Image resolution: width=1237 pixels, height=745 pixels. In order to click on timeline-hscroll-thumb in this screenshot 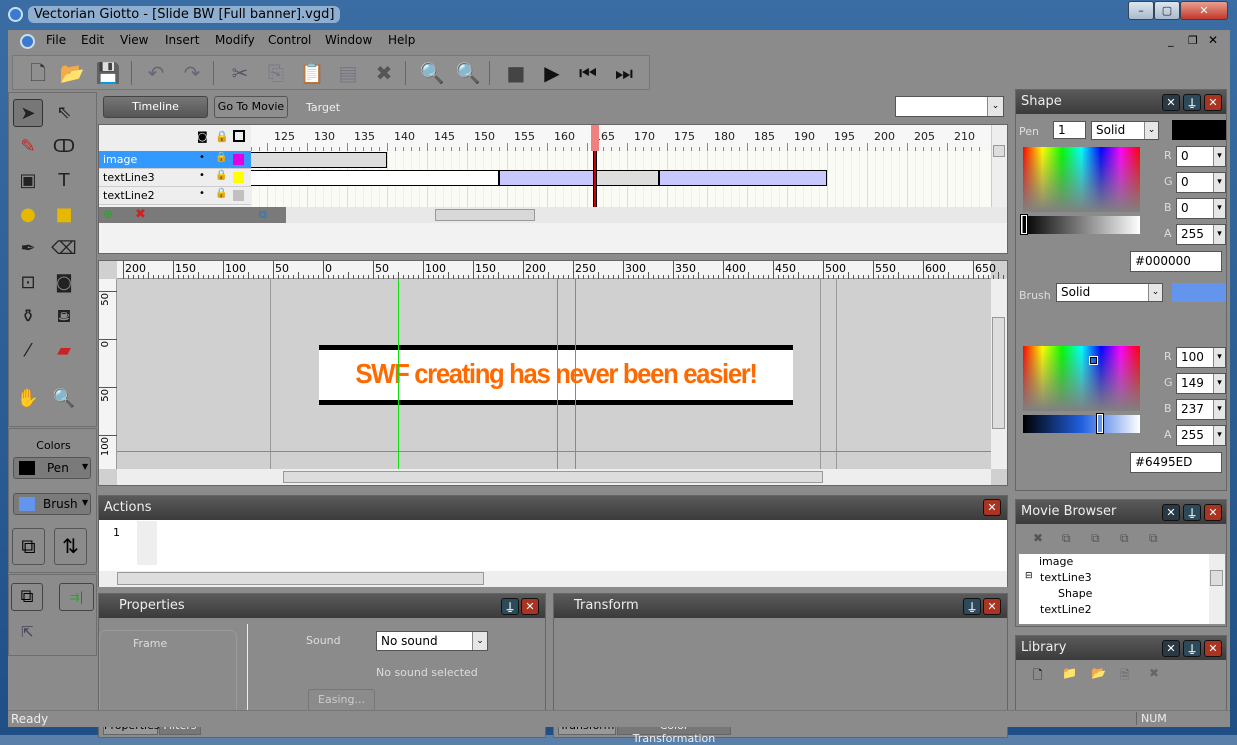, I will do `click(485, 215)`.